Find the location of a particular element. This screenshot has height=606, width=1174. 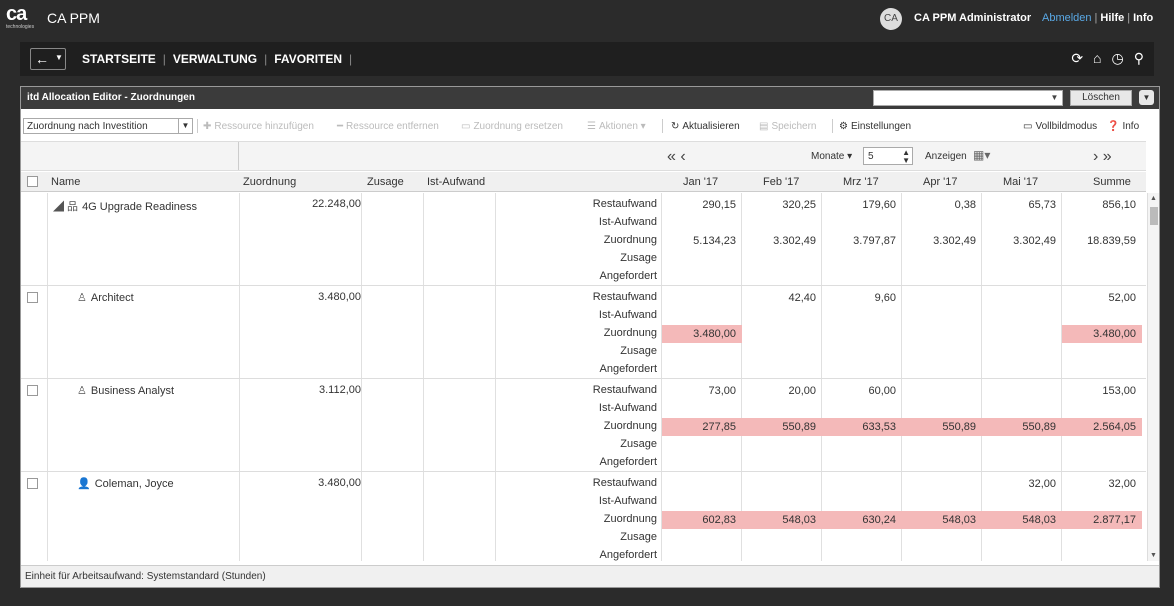

ca-logo: ca technologies is located at coordinates (22, 19).